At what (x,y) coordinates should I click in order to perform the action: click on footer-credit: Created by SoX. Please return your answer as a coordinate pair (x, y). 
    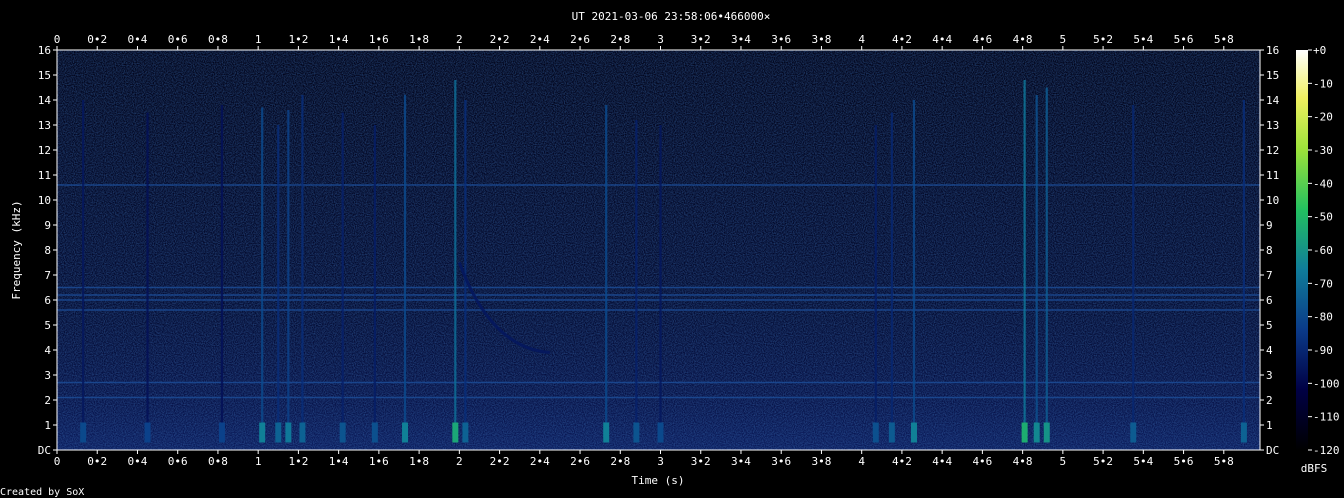
    Looking at the image, I should click on (42, 492).